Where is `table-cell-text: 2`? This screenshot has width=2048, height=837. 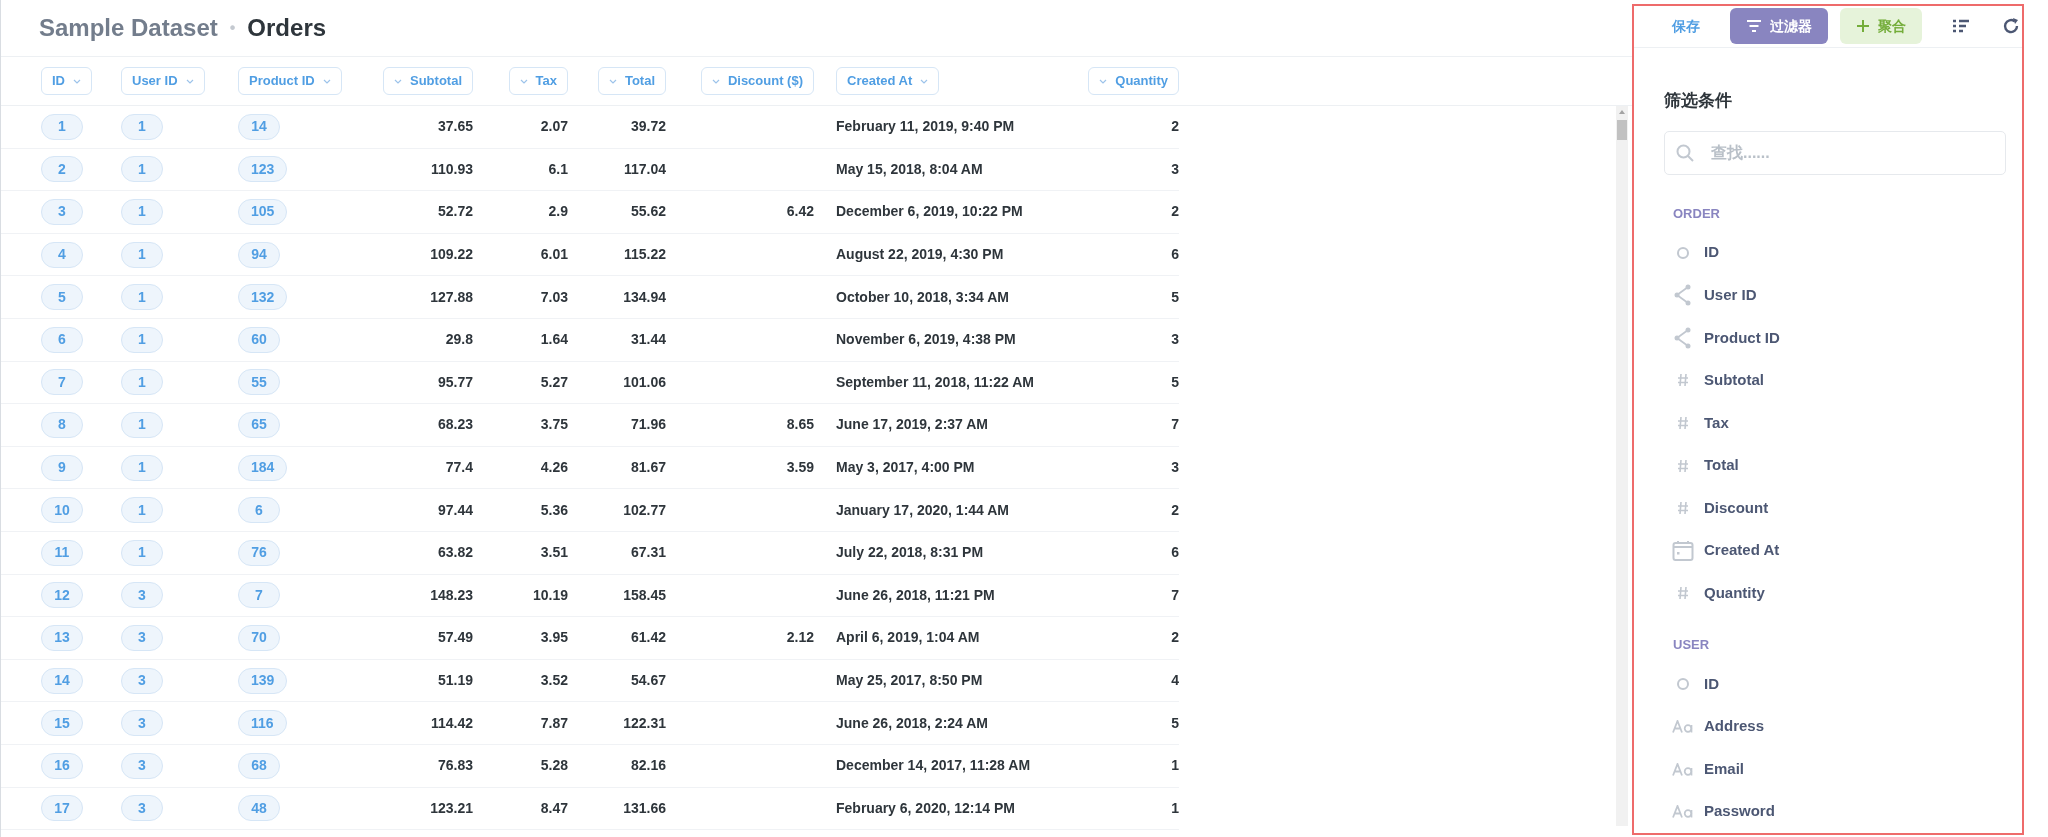 table-cell-text: 2 is located at coordinates (1175, 510).